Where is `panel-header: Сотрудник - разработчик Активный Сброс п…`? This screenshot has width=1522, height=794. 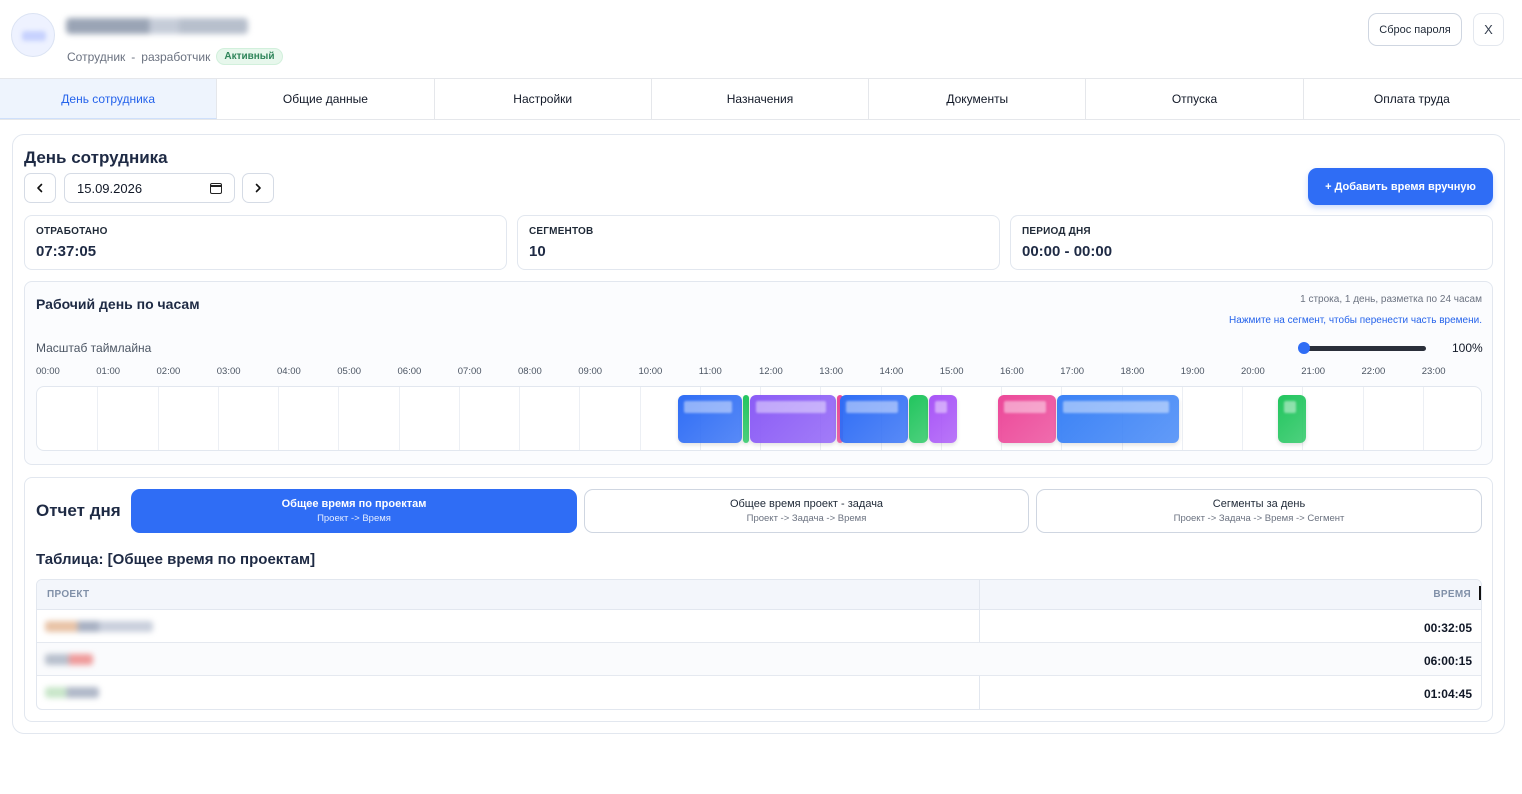
panel-header: Сотрудник - разработчик Активный Сброс п… is located at coordinates (761, 39).